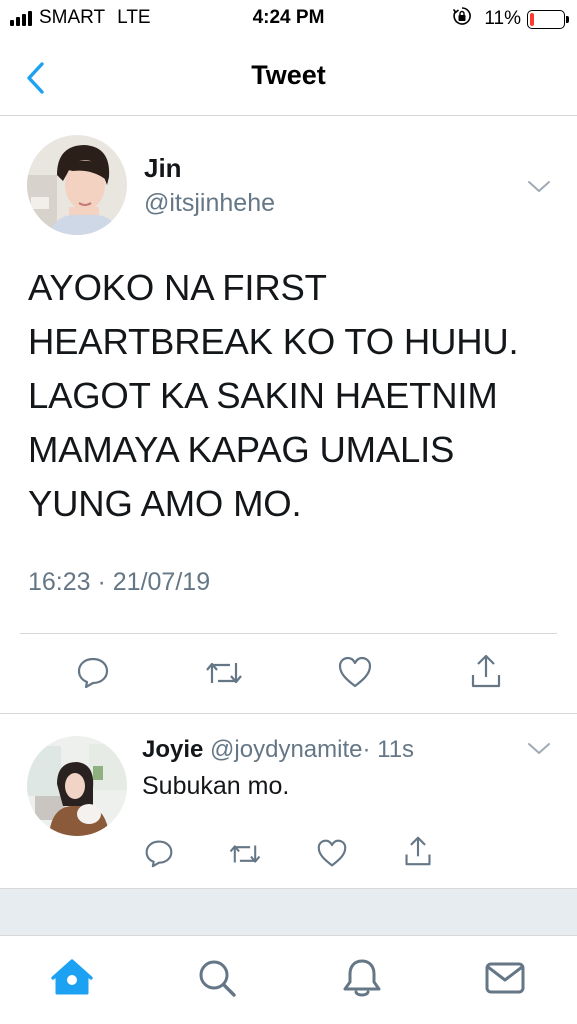  I want to click on status-right: 11%, so click(510, 19).